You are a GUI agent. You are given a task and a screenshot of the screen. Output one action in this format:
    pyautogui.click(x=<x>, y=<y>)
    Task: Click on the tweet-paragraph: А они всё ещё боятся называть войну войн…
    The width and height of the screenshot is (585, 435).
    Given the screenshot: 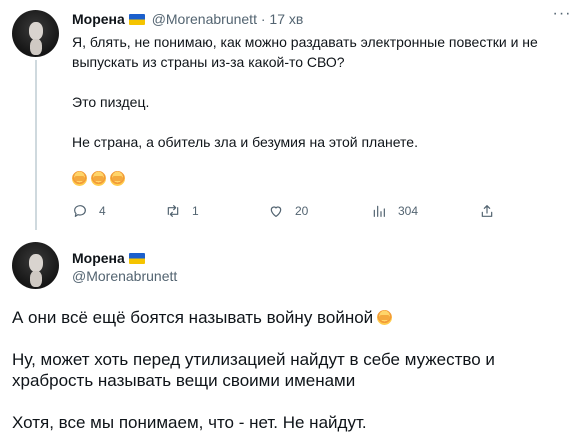 What is the action you would take?
    pyautogui.click(x=294, y=317)
    